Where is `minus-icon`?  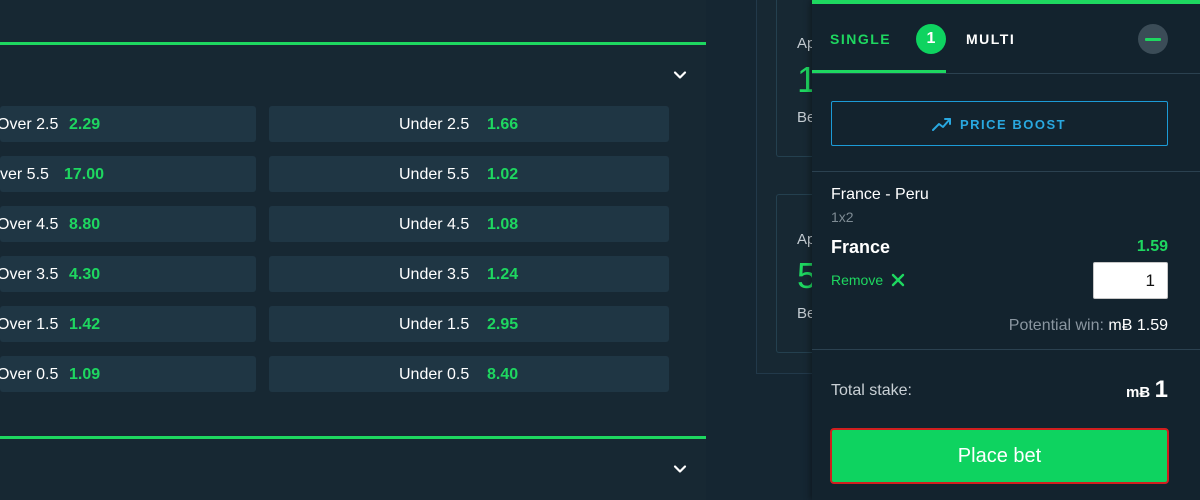
minus-icon is located at coordinates (1153, 39).